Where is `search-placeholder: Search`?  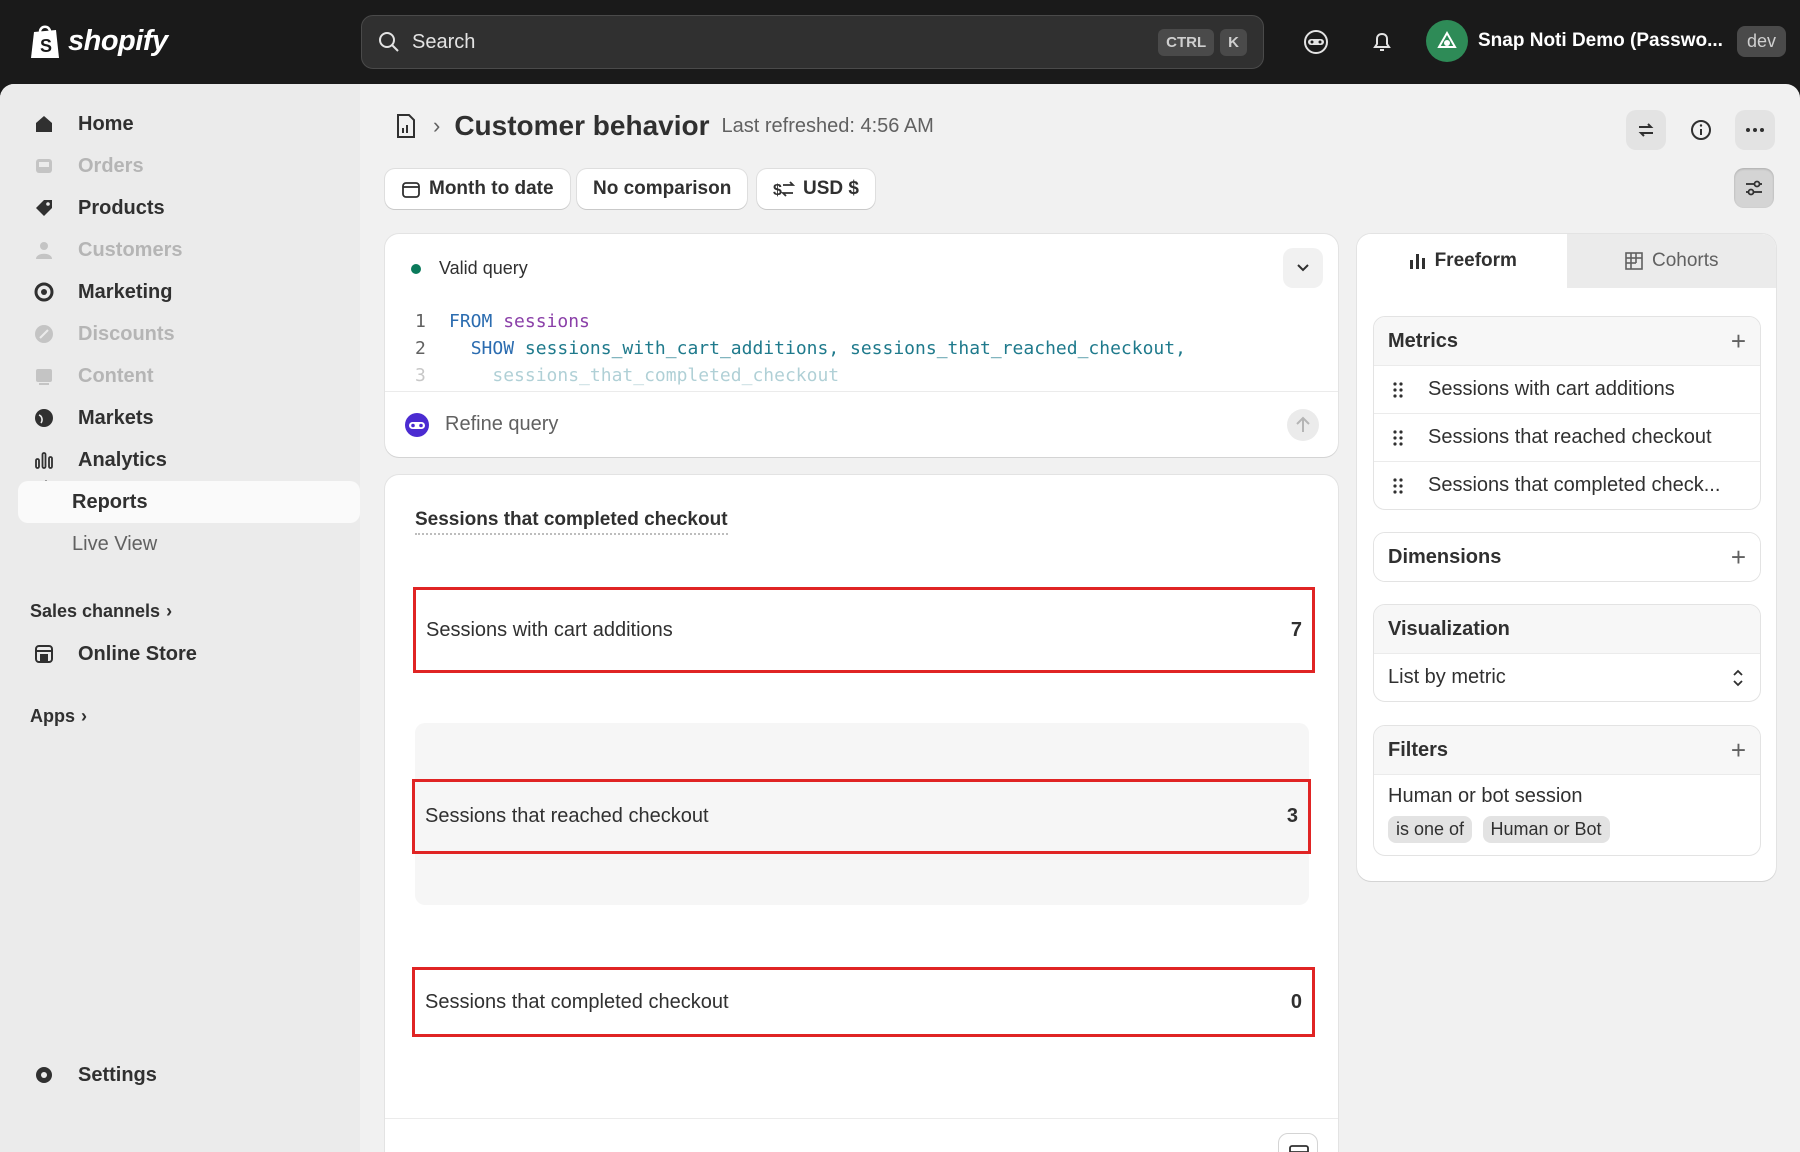
search-placeholder: Search is located at coordinates (444, 41).